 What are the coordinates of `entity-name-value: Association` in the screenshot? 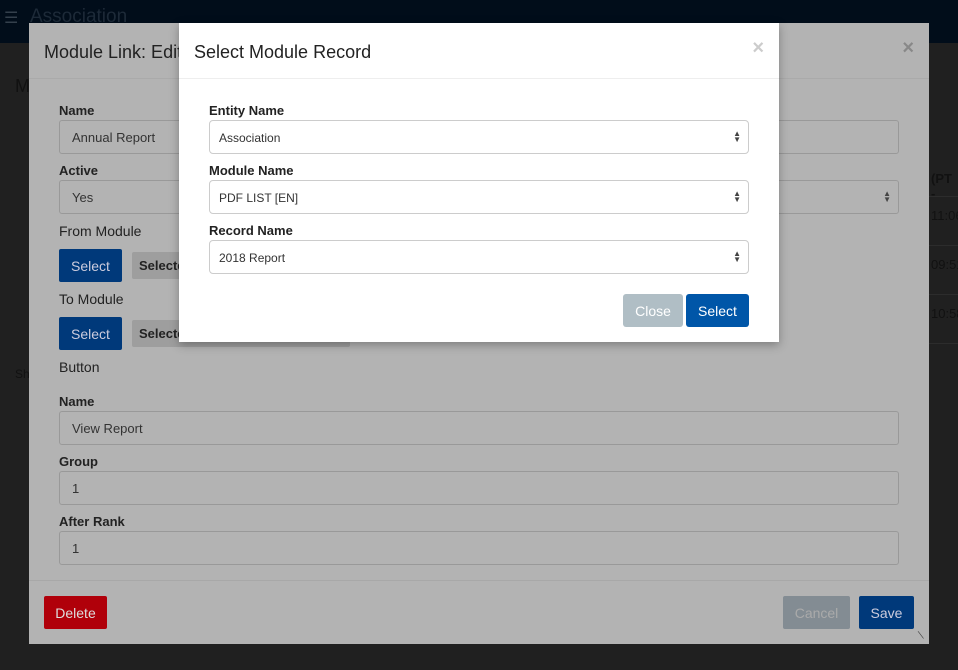 It's located at (250, 138).